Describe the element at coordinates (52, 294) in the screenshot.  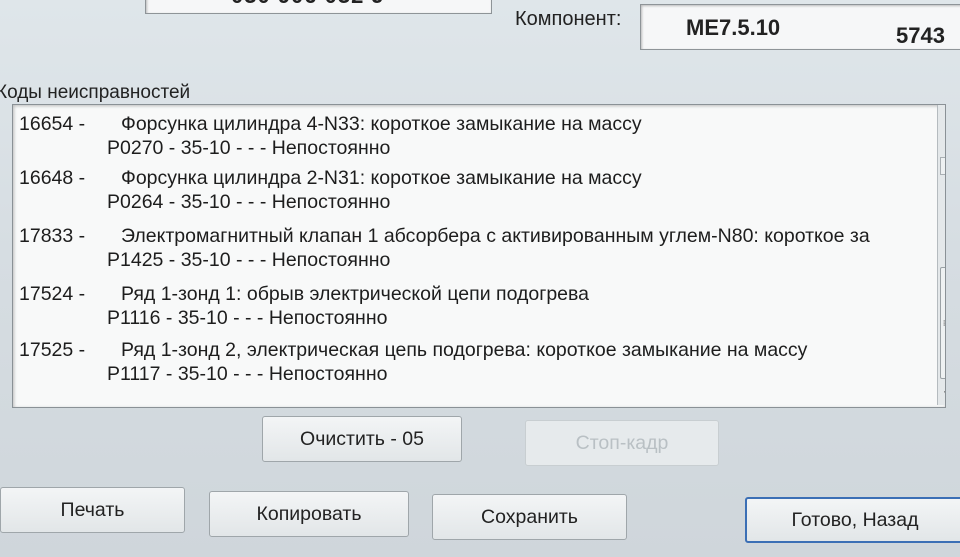
I see `fault-code: 17524 -` at that location.